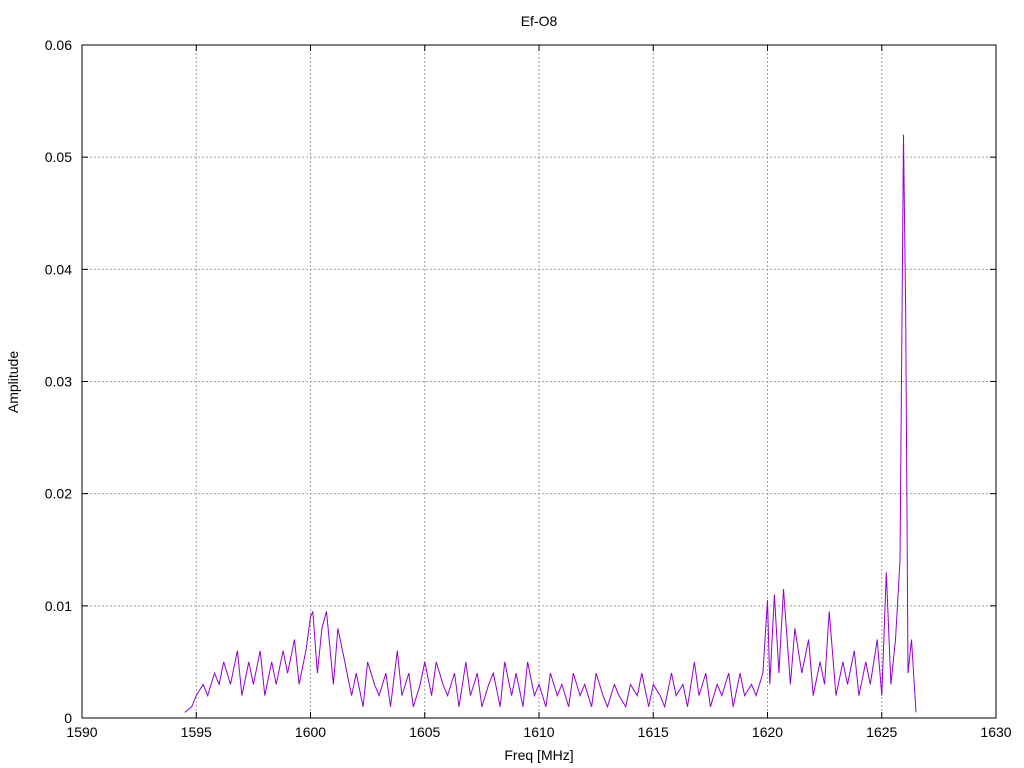 Image resolution: width=1024 pixels, height=768 pixels. What do you see at coordinates (68, 718) in the screenshot?
I see `y-tick-label: 0` at bounding box center [68, 718].